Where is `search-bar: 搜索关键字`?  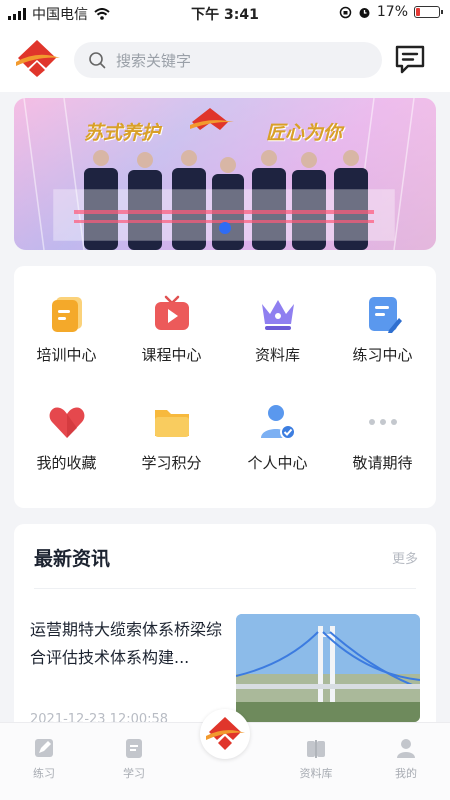 search-bar: 搜索关键字 is located at coordinates (228, 60).